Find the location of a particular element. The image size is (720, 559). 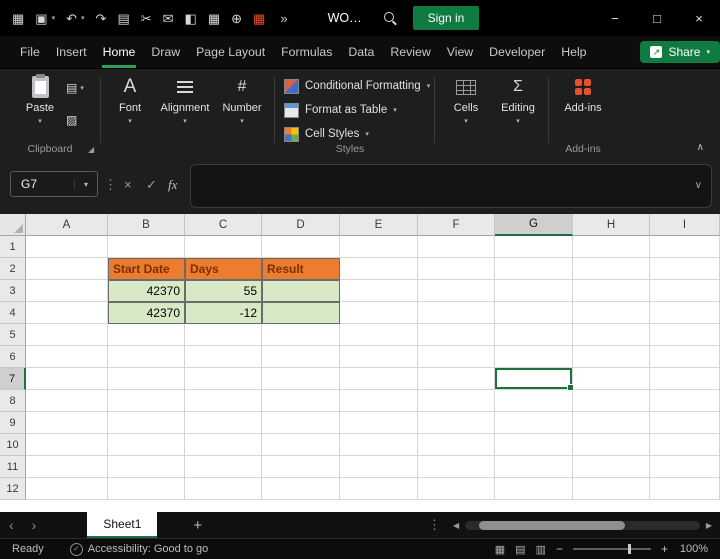

sign-in-button: Sign in is located at coordinates (446, 18).